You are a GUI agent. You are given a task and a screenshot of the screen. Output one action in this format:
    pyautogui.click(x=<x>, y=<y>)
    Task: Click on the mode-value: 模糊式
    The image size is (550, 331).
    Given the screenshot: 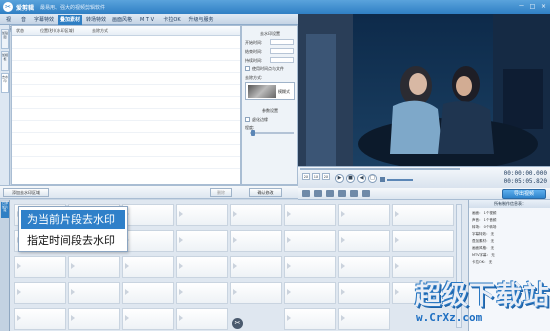 What is the action you would take?
    pyautogui.click(x=284, y=91)
    